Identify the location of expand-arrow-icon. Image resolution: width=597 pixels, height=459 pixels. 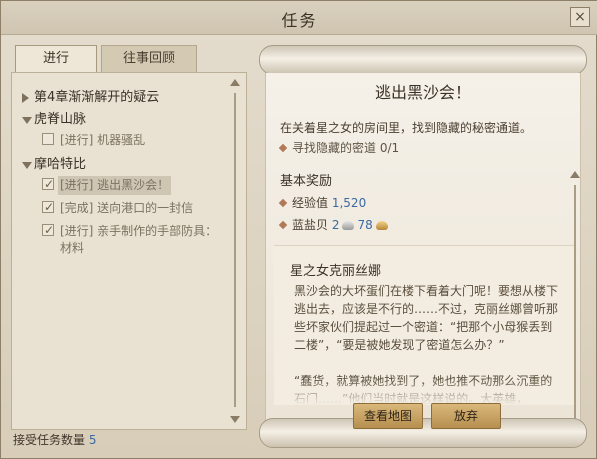
(25, 98).